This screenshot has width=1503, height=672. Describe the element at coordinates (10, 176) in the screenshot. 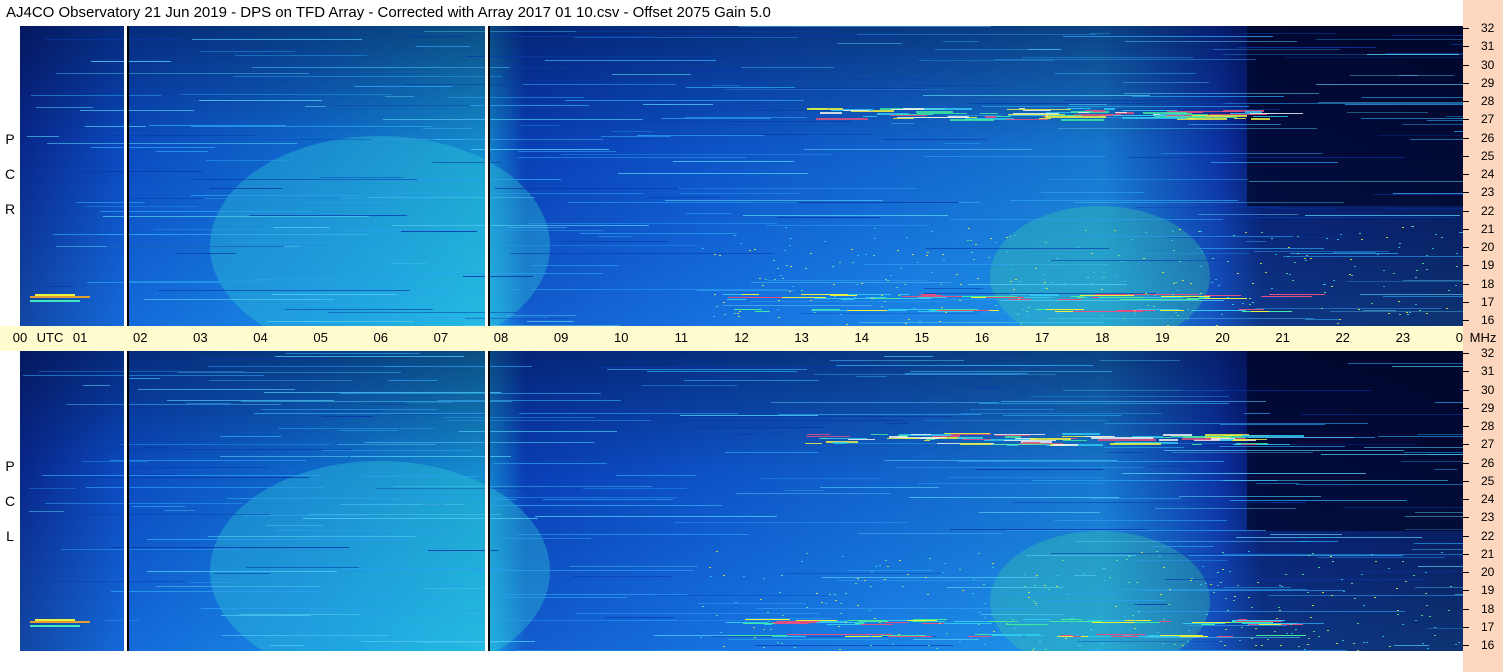

I see `rcp-label-strip: P C R` at that location.